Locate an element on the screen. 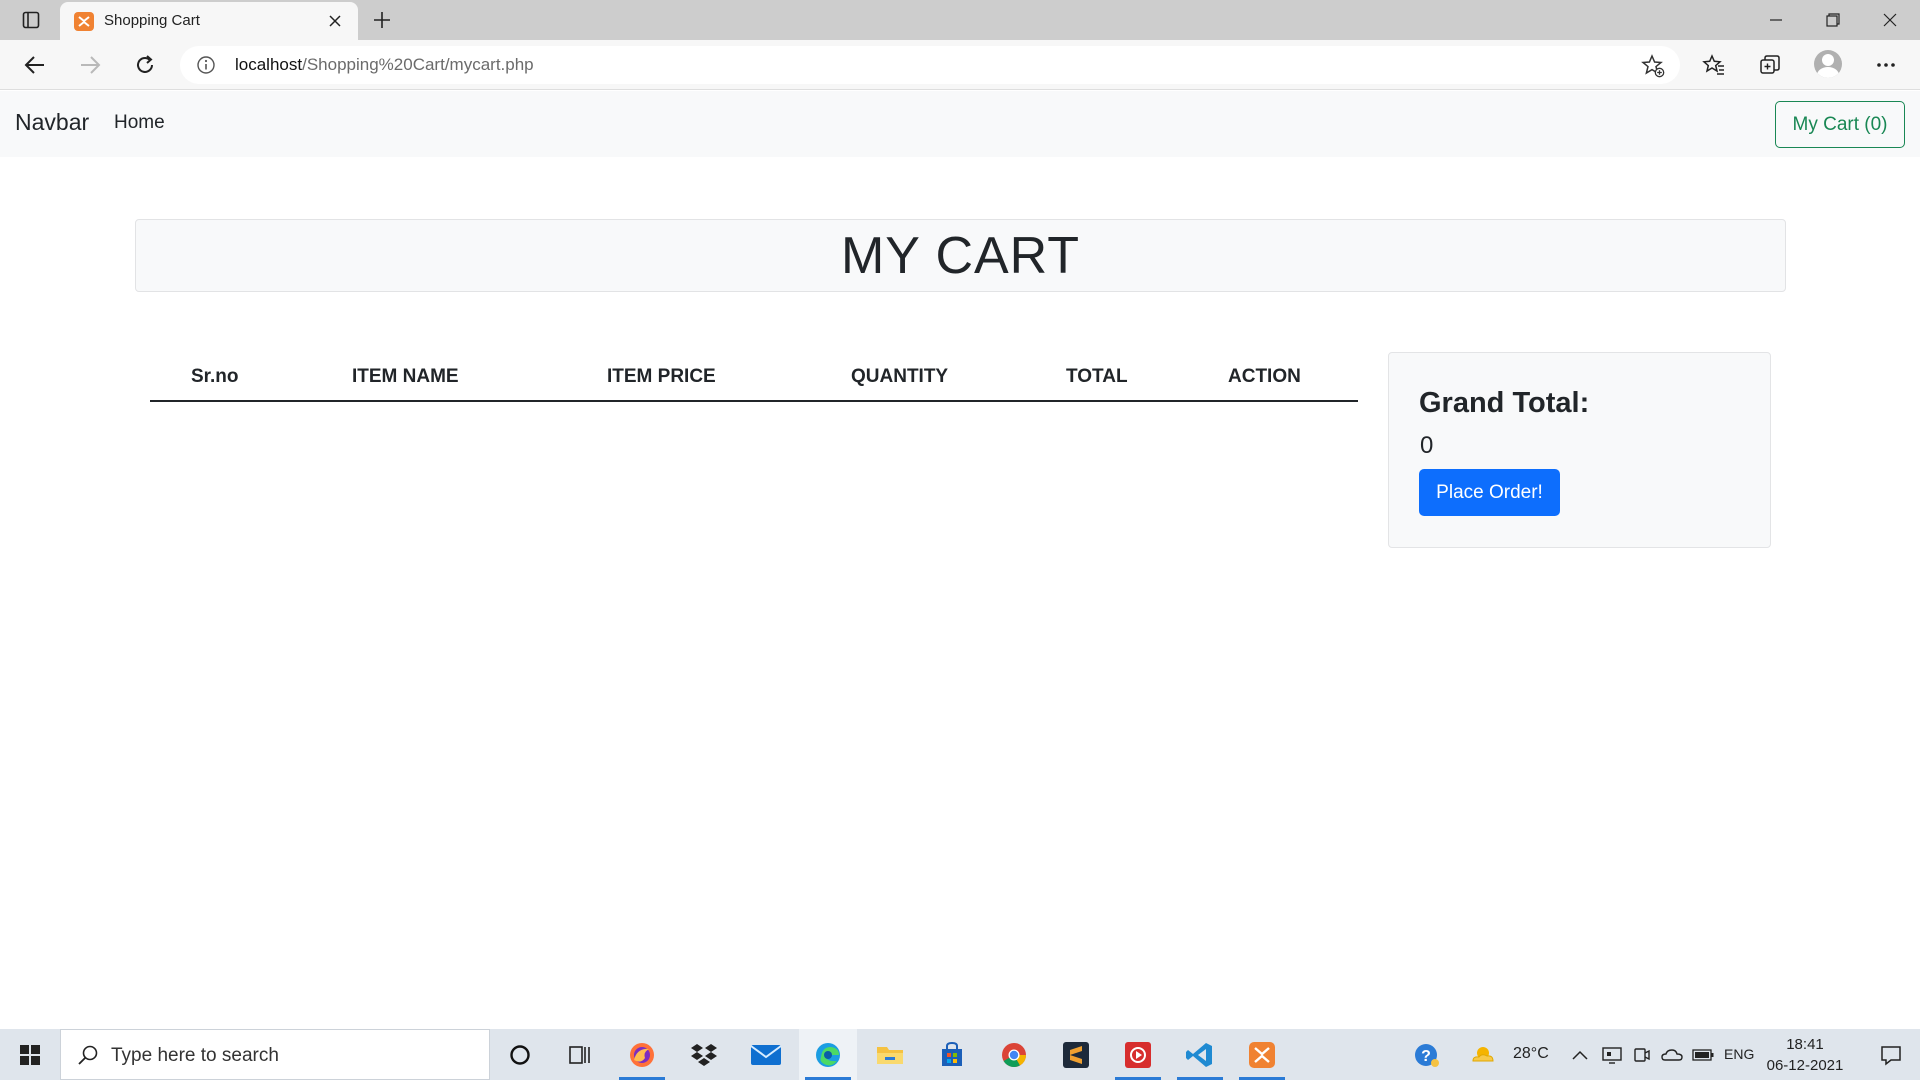 The image size is (1920, 1080). url-host: localhost is located at coordinates (269, 64).